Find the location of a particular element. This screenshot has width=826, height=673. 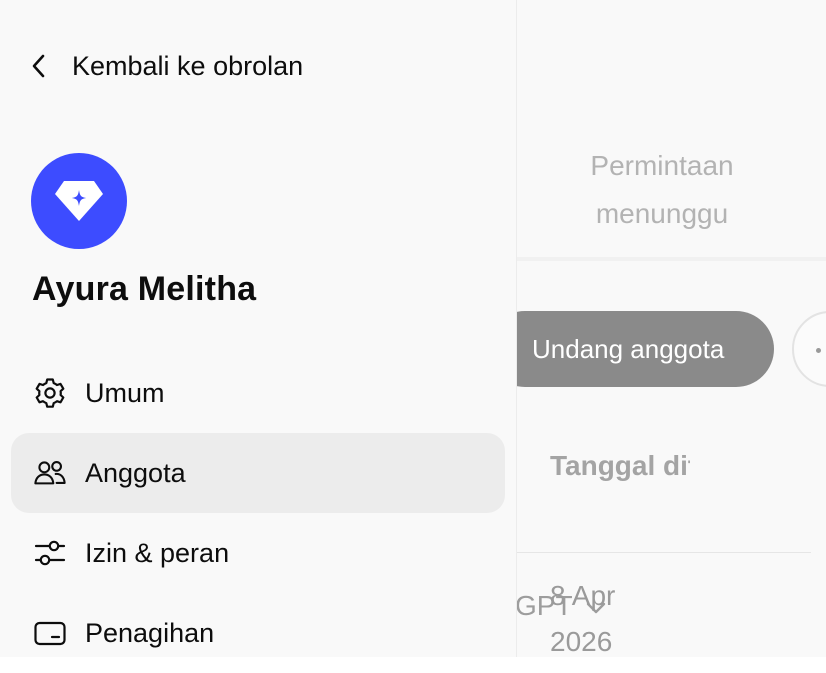

more-dots-icon is located at coordinates (818, 350).